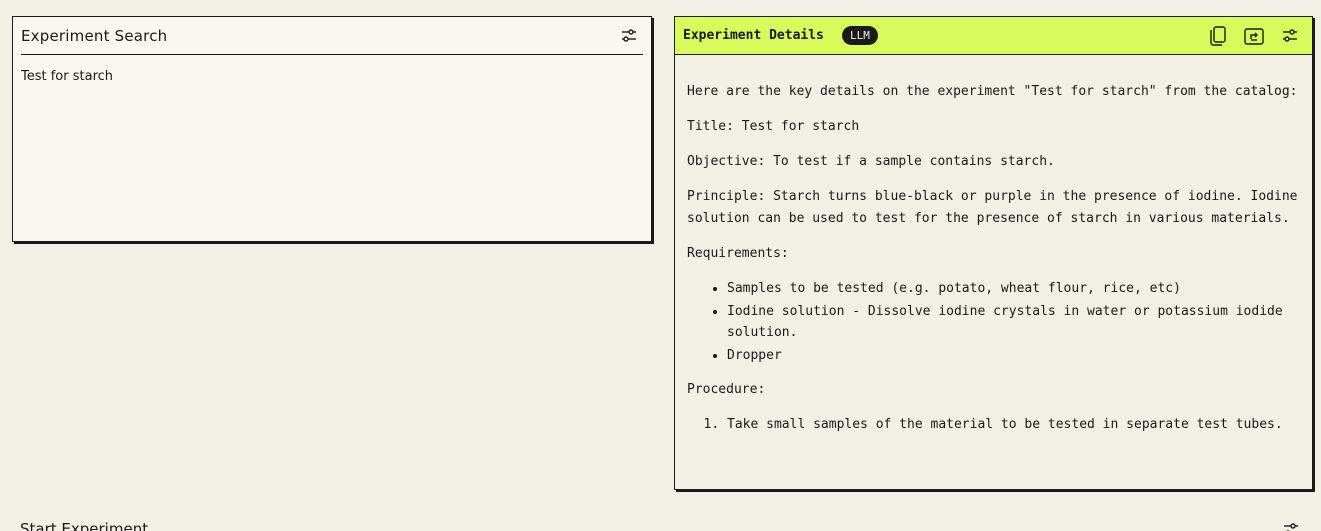  I want to click on search-panel-title: Experiment Search, so click(94, 36).